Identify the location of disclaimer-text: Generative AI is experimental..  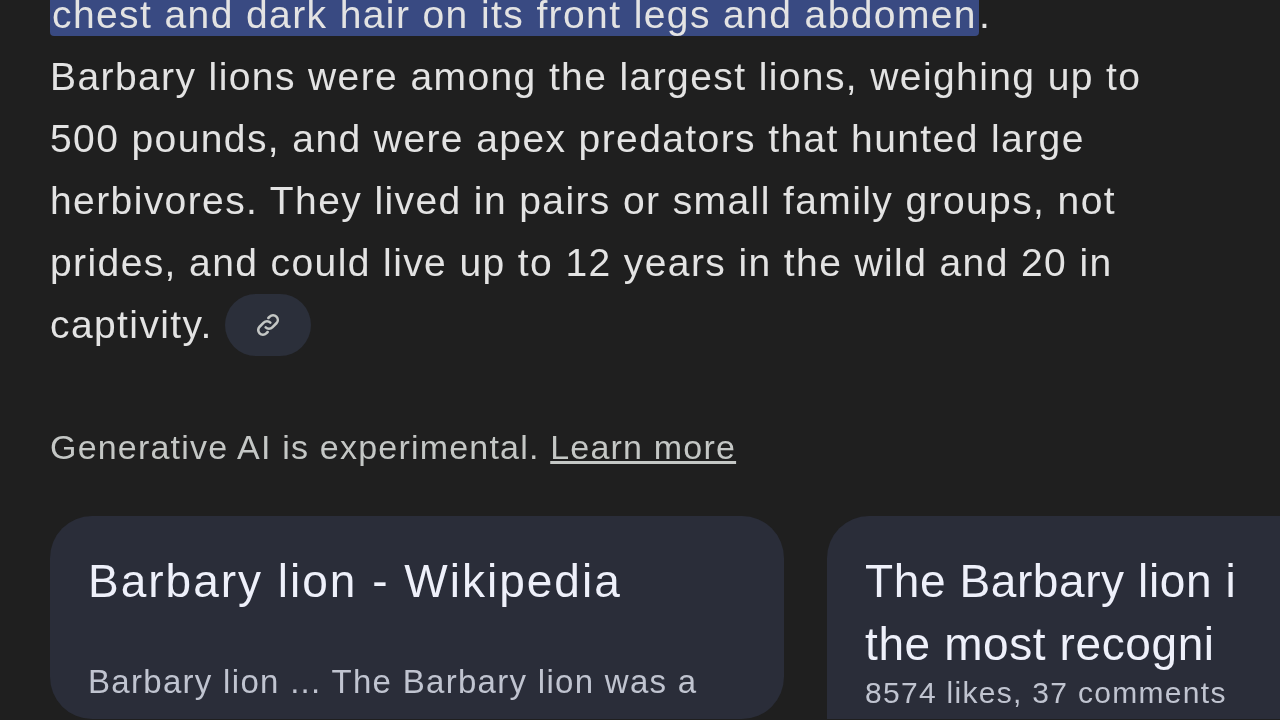
(295, 447).